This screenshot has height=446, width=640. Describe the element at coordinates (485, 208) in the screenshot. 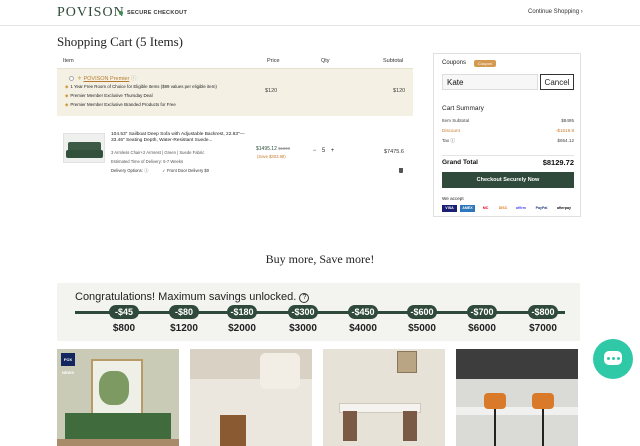

I see `mastercard-icon: MC` at that location.